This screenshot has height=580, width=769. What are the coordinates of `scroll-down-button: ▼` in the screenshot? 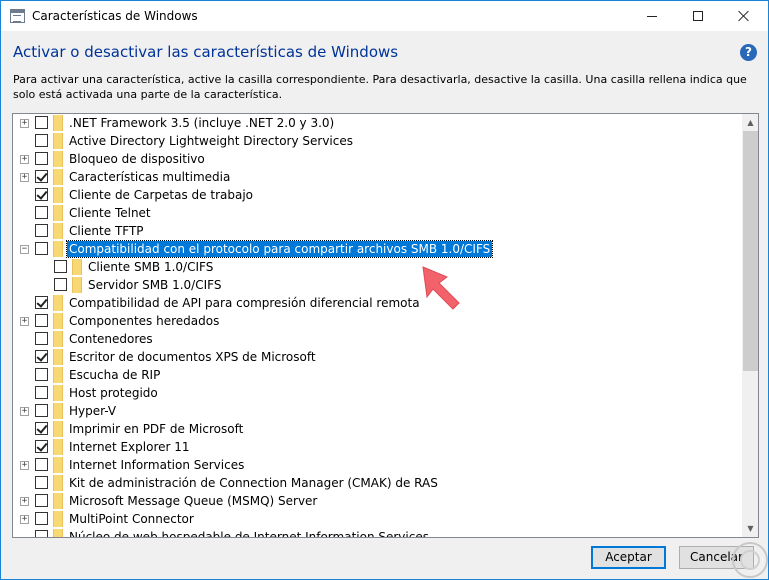 It's located at (750, 528).